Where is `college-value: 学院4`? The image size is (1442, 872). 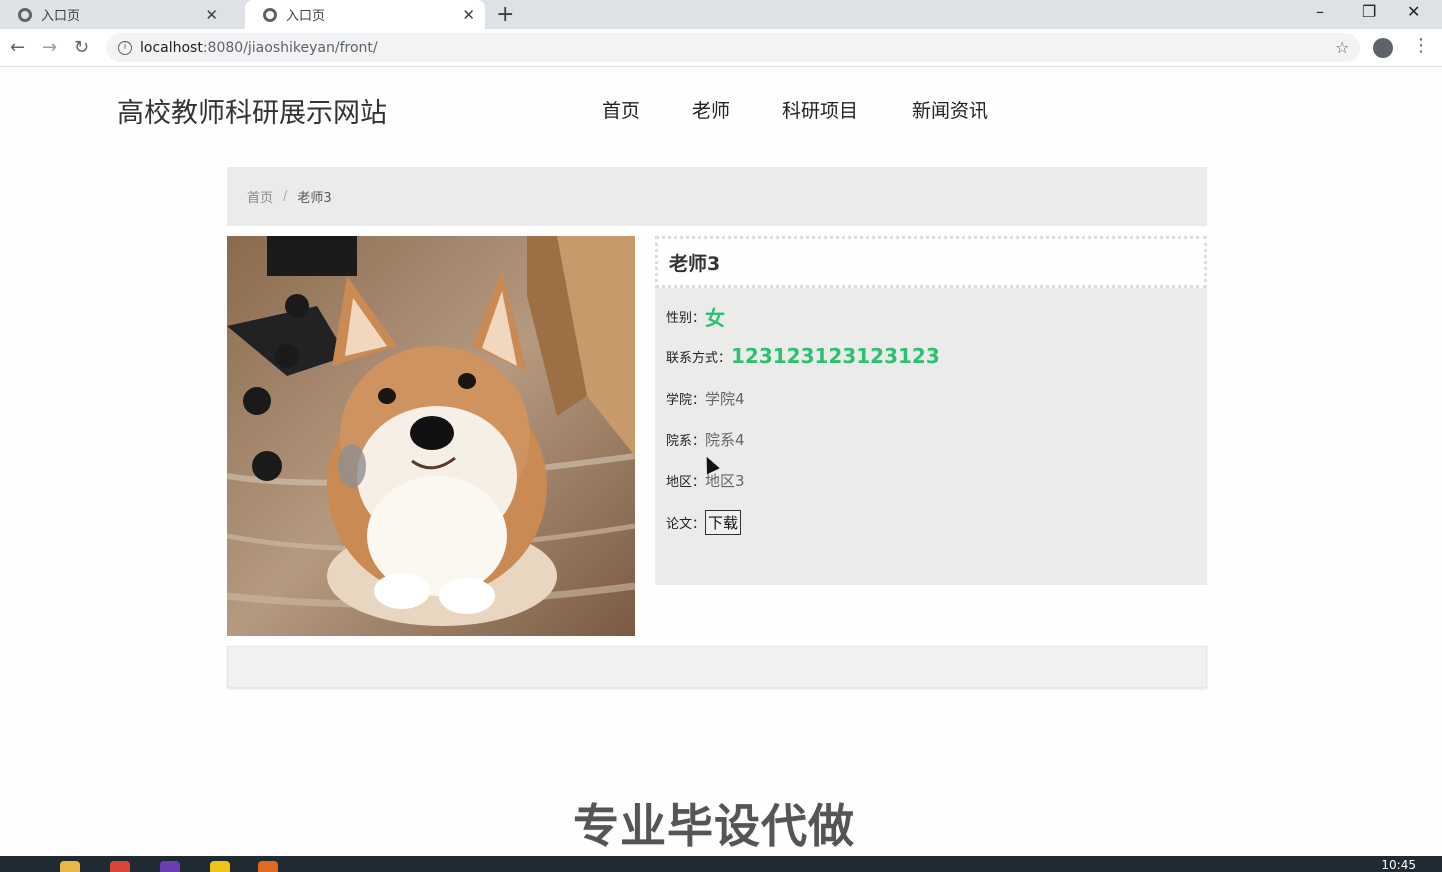 college-value: 学院4 is located at coordinates (725, 399).